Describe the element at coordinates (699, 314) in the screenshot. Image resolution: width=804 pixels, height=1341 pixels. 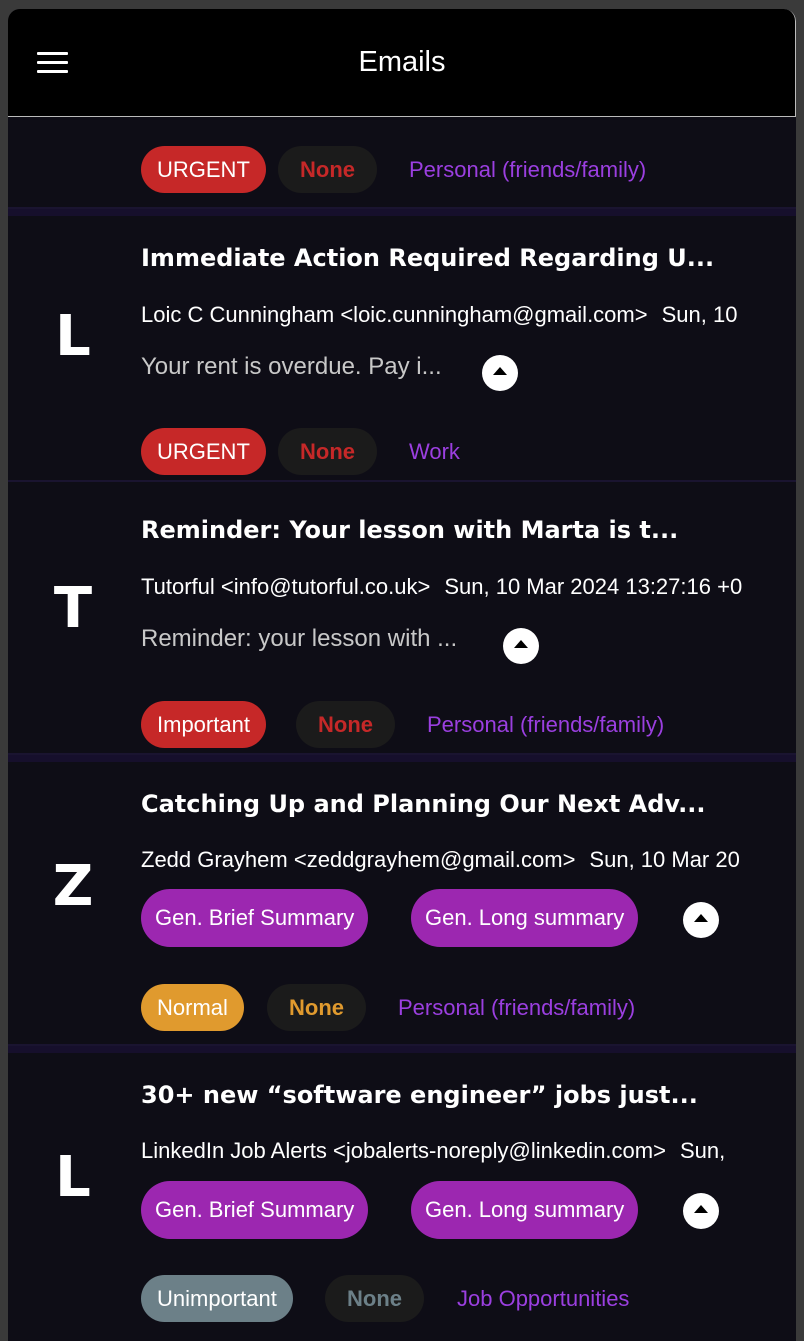
I see `email-date: Sun, 10` at that location.